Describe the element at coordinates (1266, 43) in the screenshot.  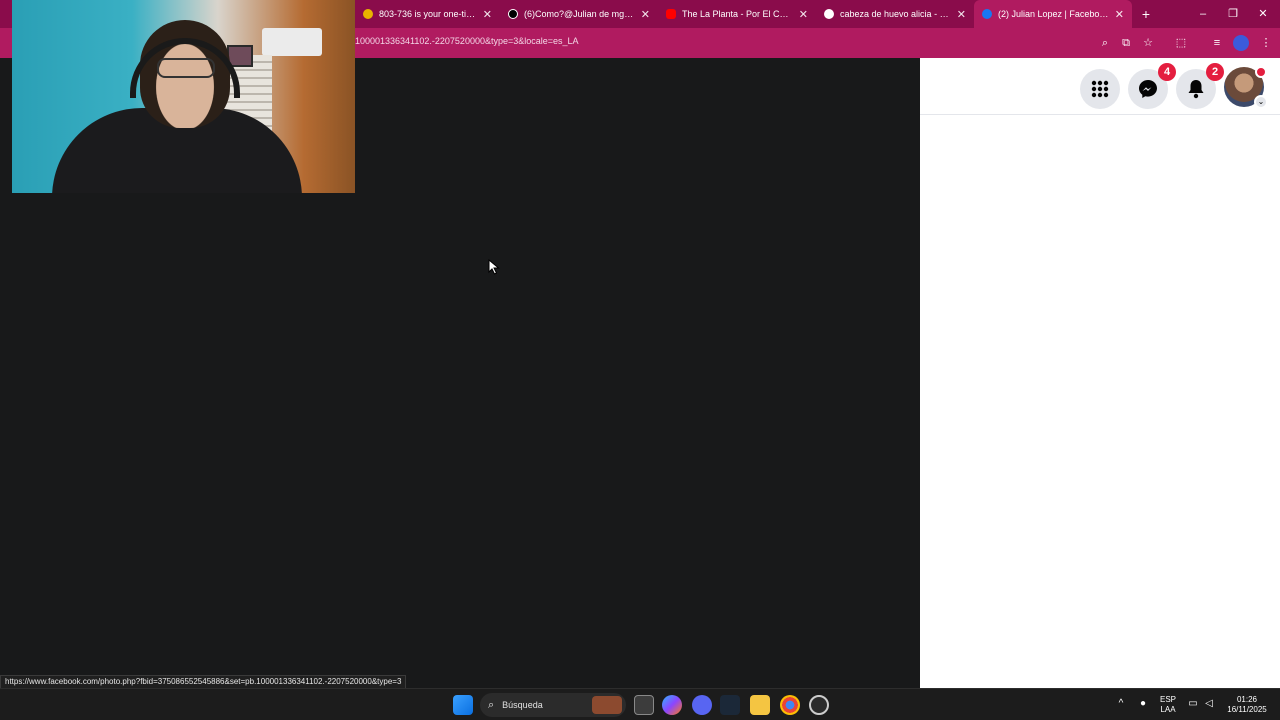
I see `menu-icon: ⋮` at that location.